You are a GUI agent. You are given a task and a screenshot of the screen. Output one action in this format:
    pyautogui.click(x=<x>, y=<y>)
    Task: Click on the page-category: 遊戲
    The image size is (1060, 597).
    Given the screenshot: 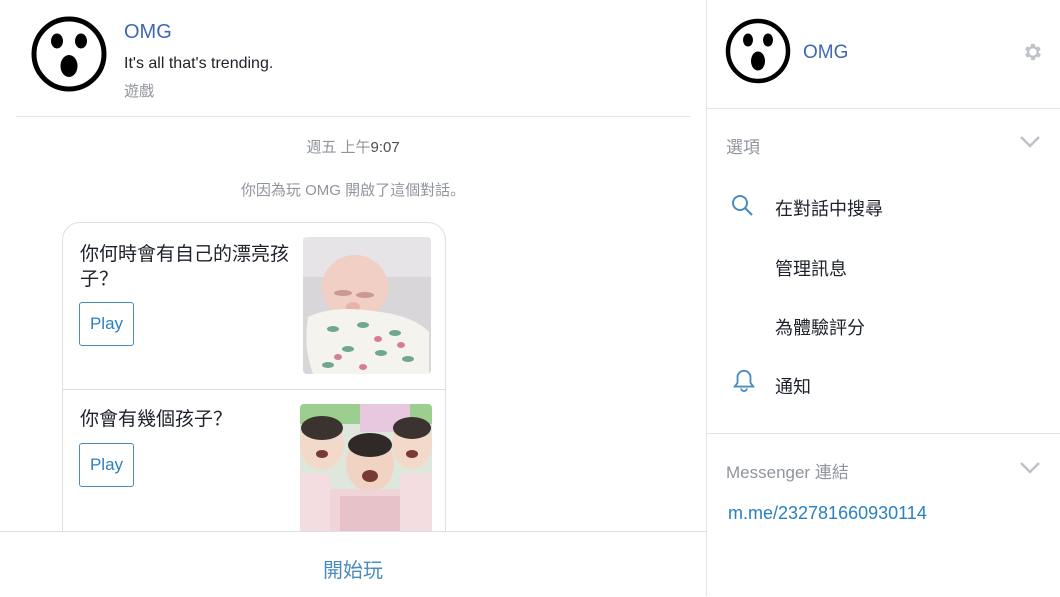 What is the action you would take?
    pyautogui.click(x=139, y=91)
    